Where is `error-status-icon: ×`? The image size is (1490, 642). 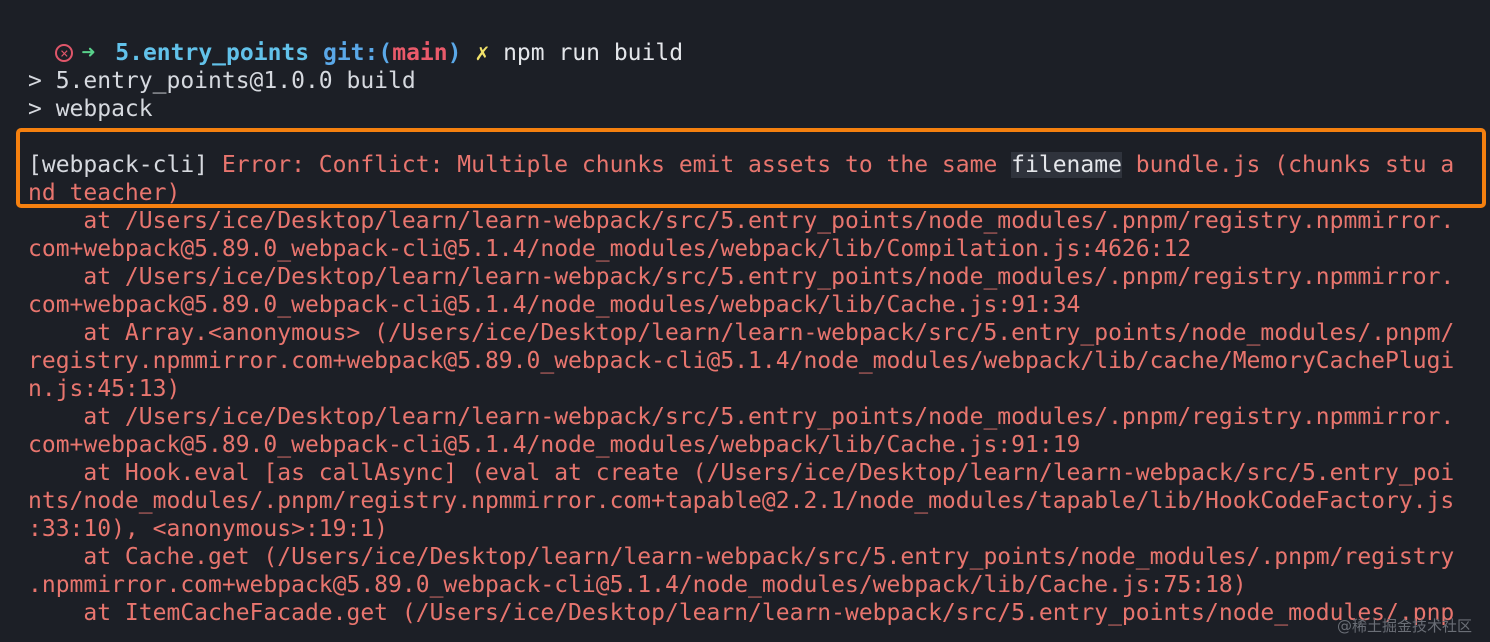 error-status-icon: × is located at coordinates (64, 53).